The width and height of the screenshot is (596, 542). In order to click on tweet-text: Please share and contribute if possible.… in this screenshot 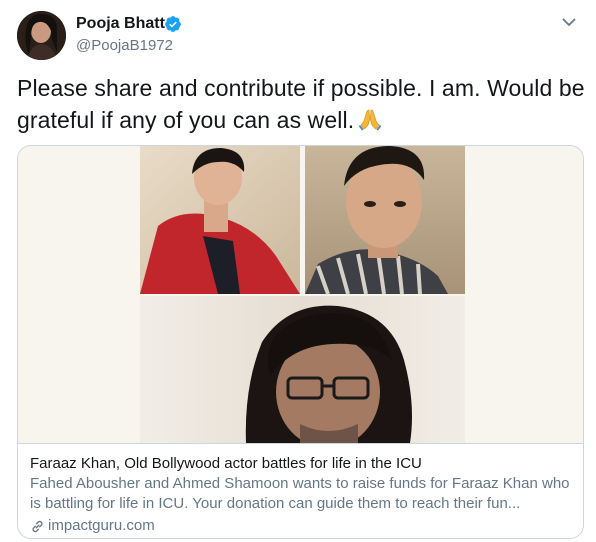, I will do `click(302, 105)`.